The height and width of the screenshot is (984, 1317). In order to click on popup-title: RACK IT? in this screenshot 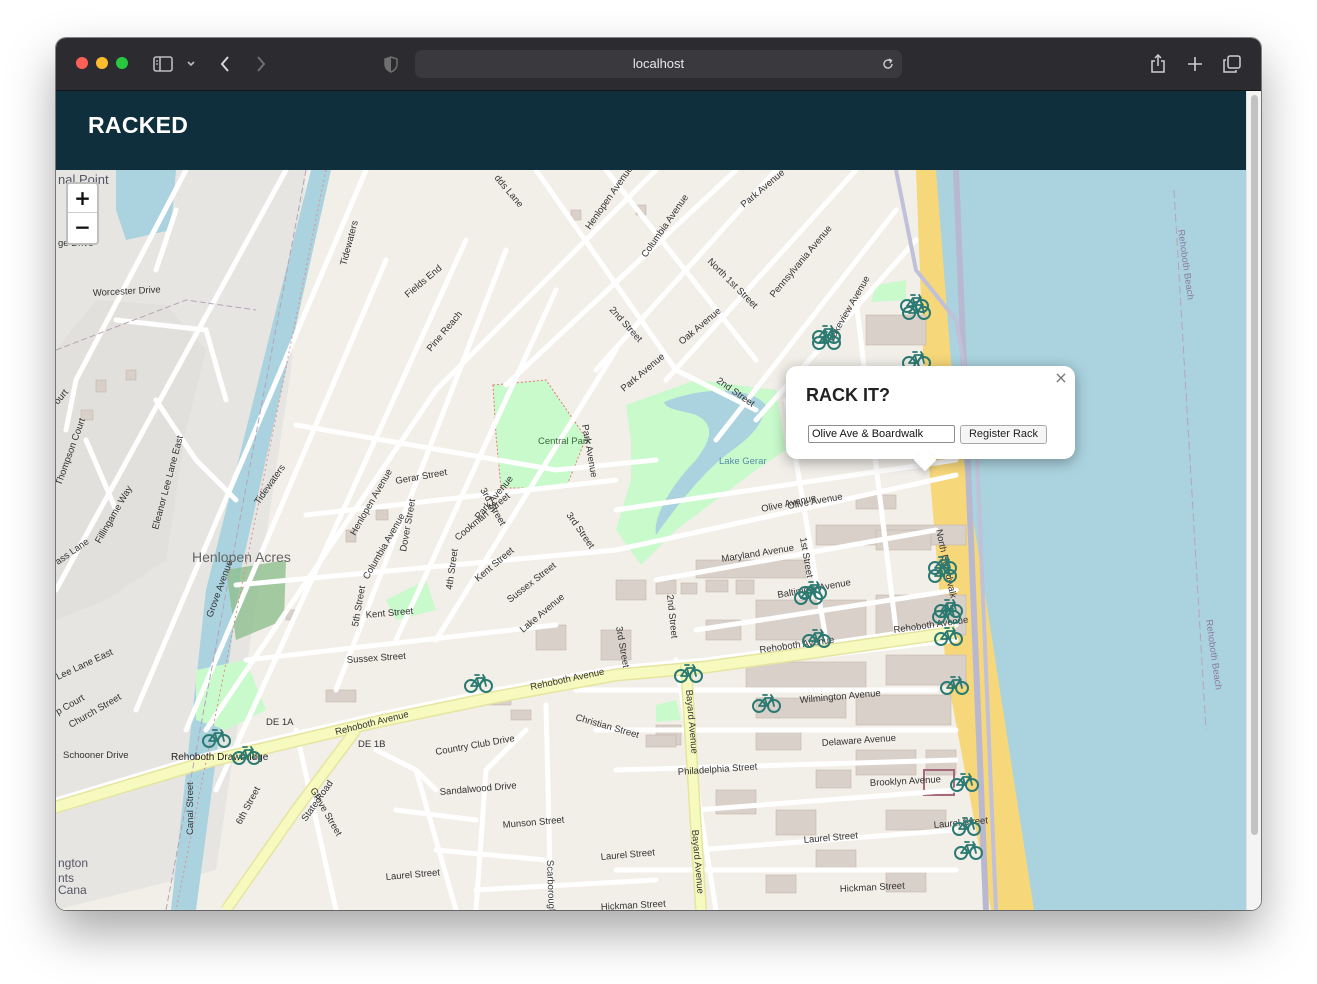, I will do `click(848, 395)`.